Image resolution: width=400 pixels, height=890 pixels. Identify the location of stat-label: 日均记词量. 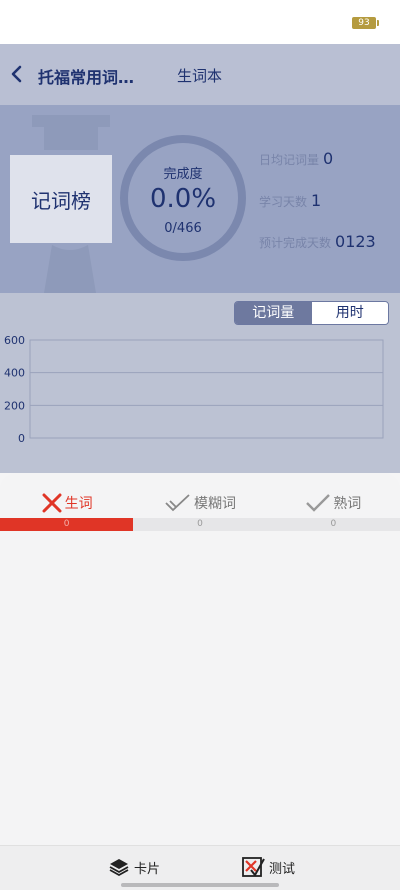
(289, 160).